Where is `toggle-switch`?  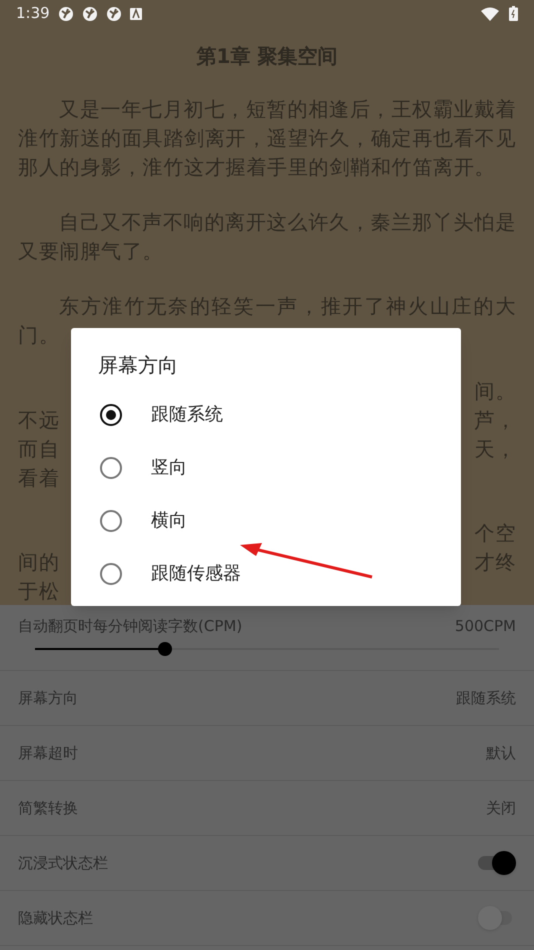
toggle-switch is located at coordinates (497, 863).